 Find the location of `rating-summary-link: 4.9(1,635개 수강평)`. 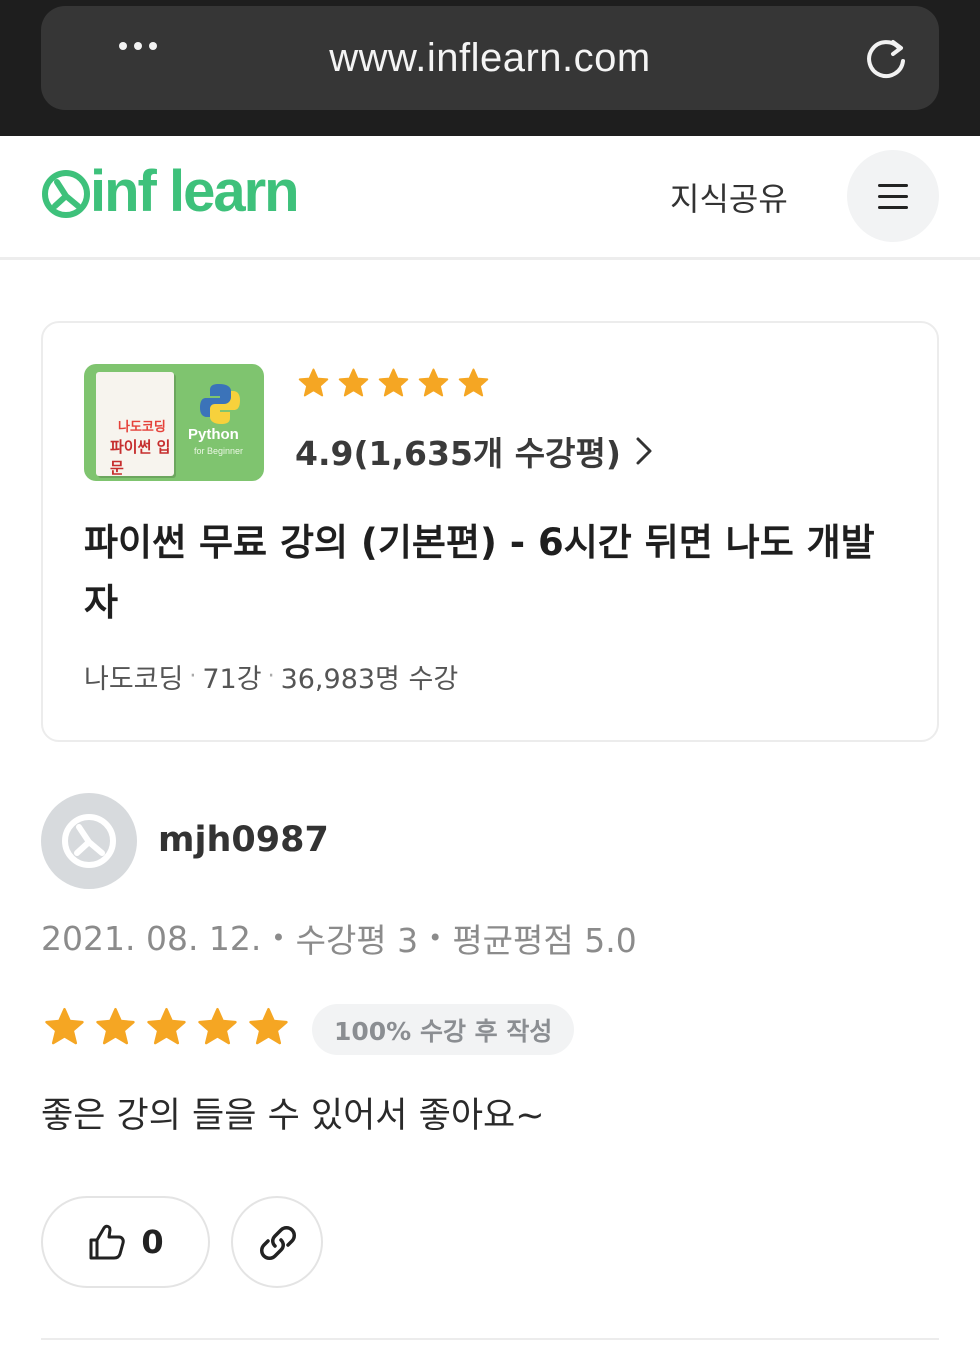

rating-summary-link: 4.9(1,635개 수강평) is located at coordinates (474, 451).